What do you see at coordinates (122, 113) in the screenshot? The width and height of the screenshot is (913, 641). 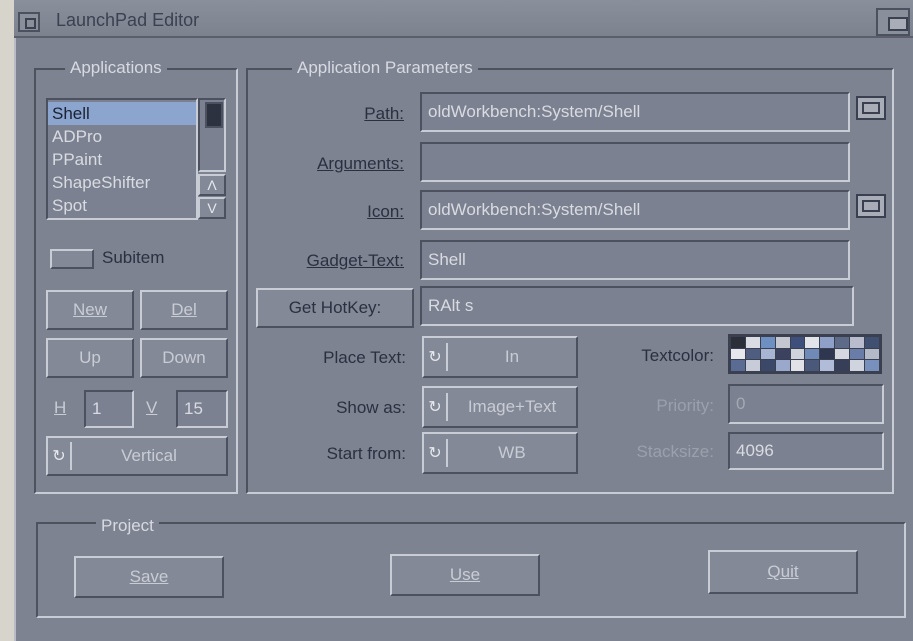 I see `list-item: Shell` at bounding box center [122, 113].